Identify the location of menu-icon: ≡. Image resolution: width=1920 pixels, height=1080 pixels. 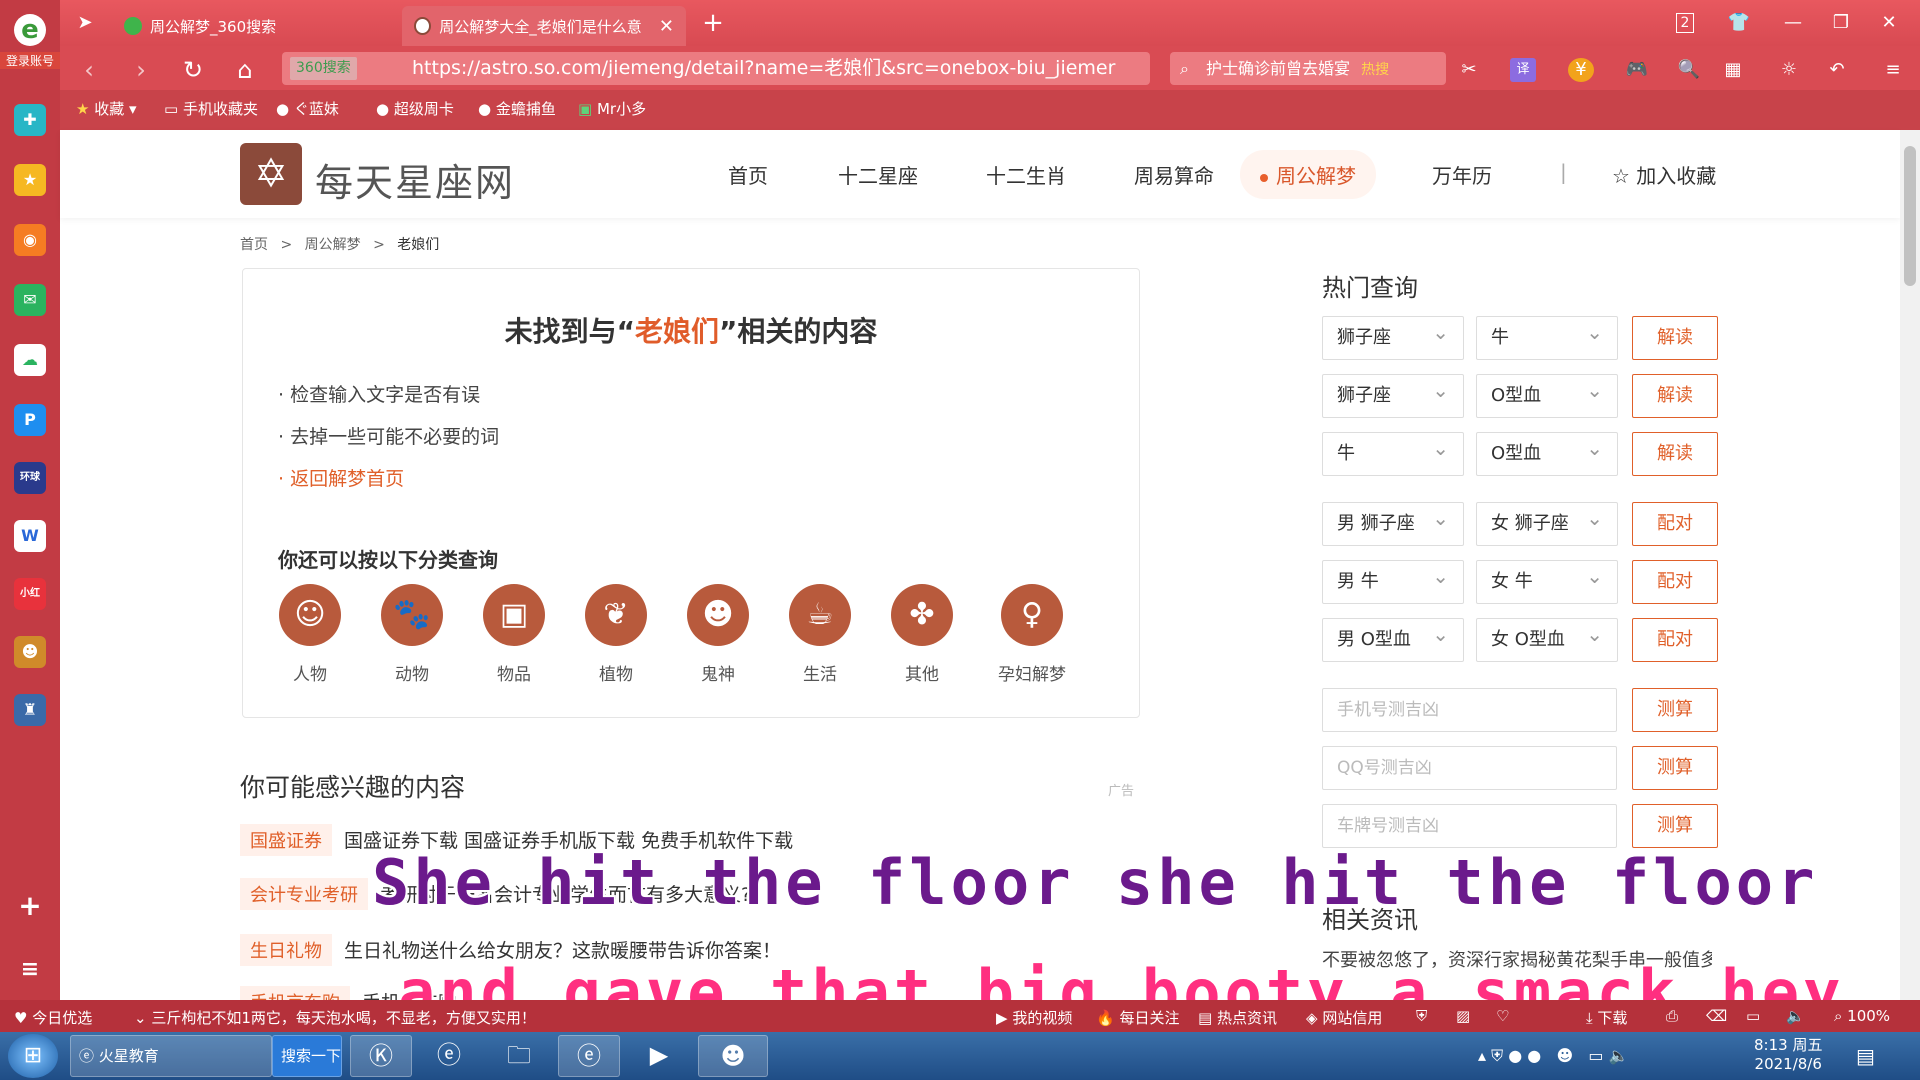
(1893, 70).